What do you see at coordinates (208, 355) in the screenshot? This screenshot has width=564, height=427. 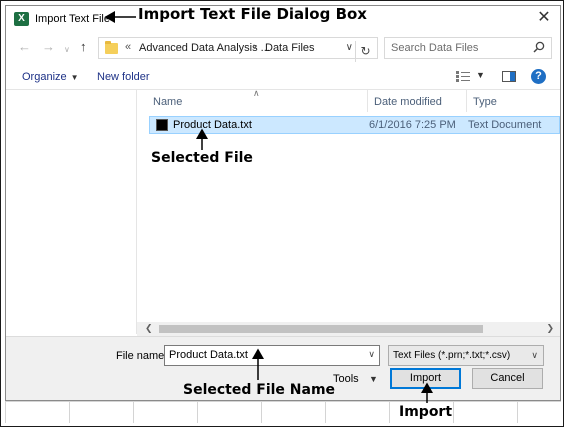 I see `file-name-value: Product Data.txt` at bounding box center [208, 355].